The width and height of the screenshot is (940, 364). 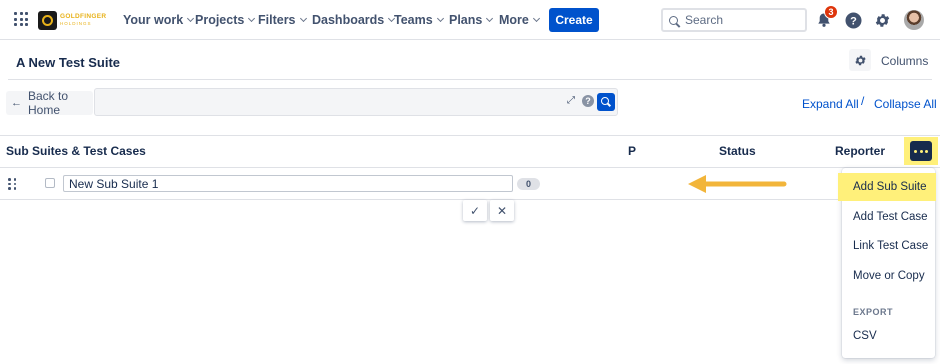 What do you see at coordinates (571, 100) in the screenshot?
I see `expand-icon: ⤢` at bounding box center [571, 100].